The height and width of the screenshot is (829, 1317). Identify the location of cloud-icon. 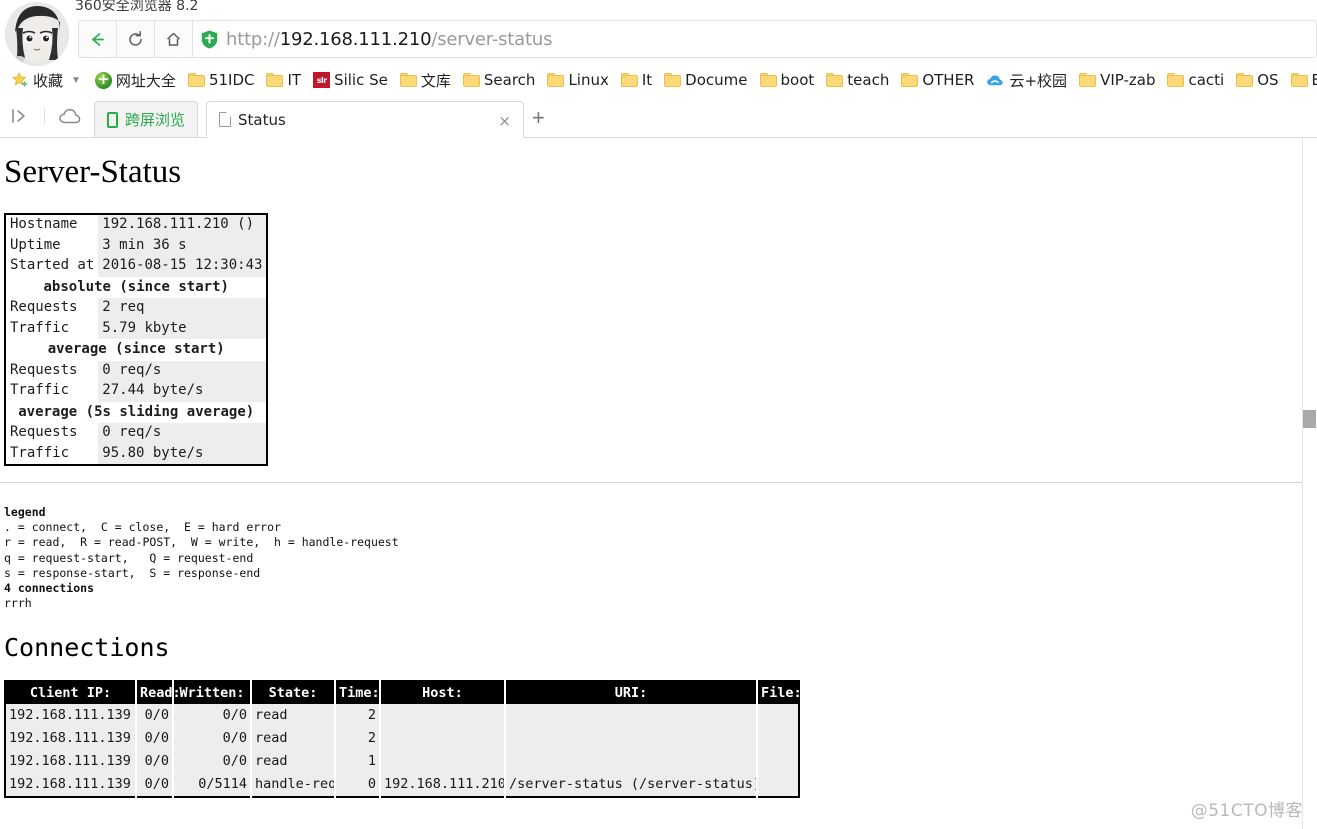
(70, 116).